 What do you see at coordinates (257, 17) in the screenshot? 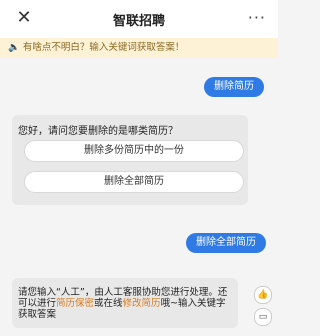
I see `more-icon: ···` at bounding box center [257, 17].